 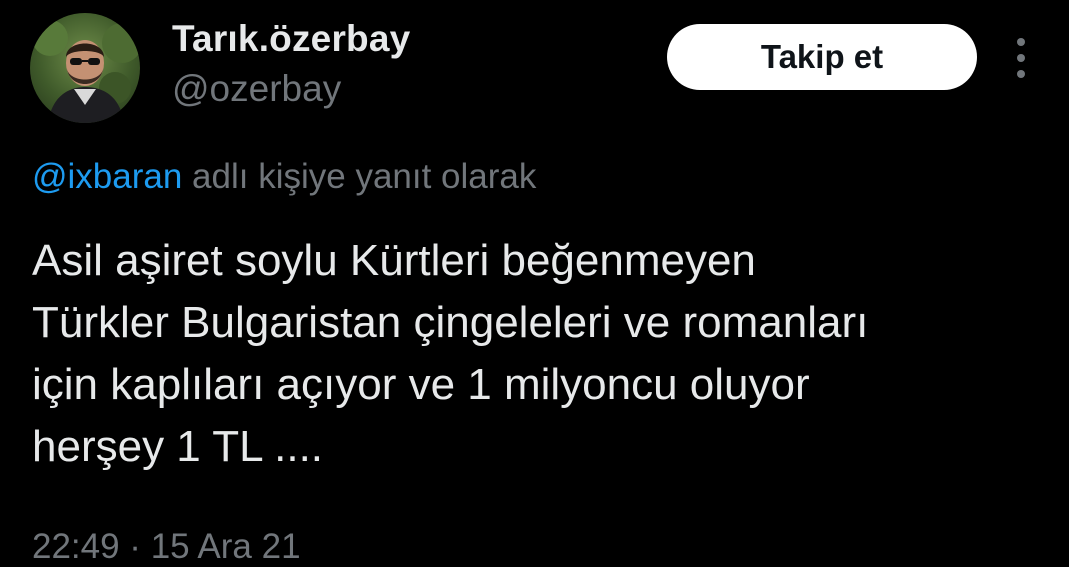 I want to click on tweet-text-line: Asil aşiret soylu Kürtleri beğenmeyen, so click(x=394, y=260).